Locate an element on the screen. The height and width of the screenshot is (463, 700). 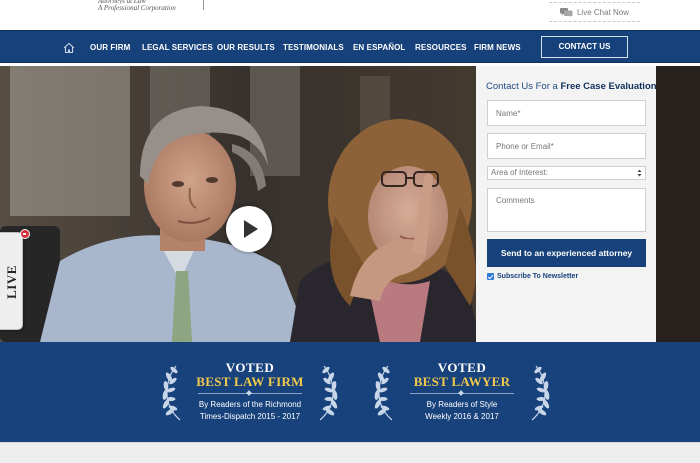
nav-our-firm: OUR FIRM is located at coordinates (110, 47).